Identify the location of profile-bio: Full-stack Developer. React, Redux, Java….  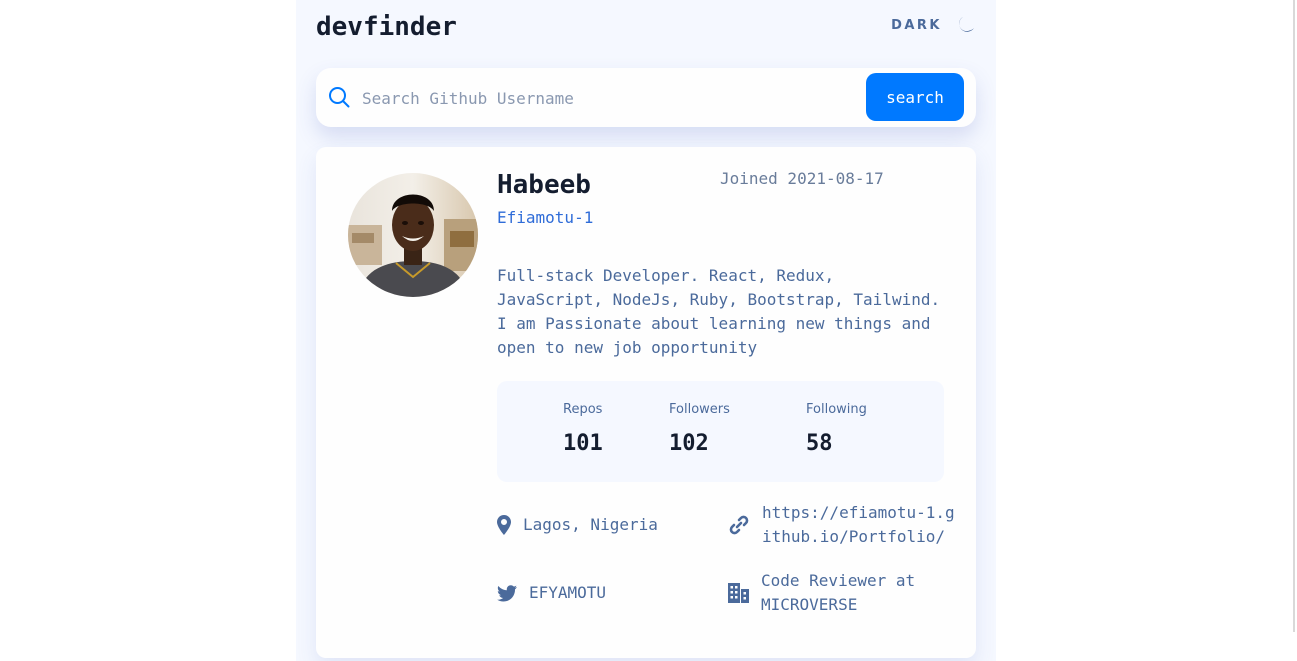
(719, 311).